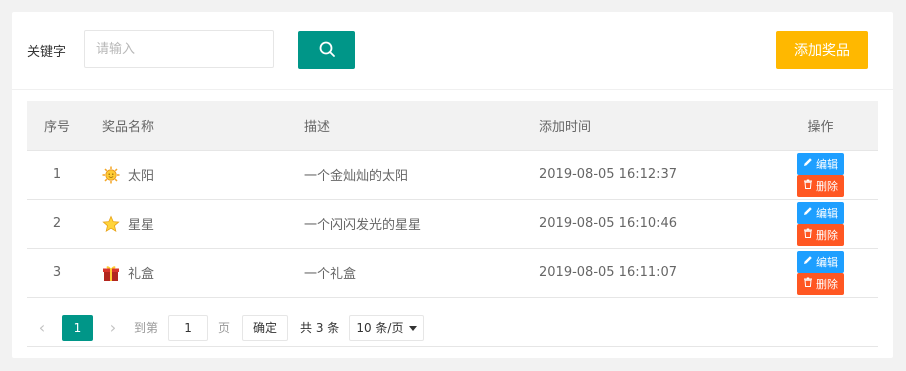 This screenshot has width=906, height=371. What do you see at coordinates (57, 272) in the screenshot?
I see `row-index: 3` at bounding box center [57, 272].